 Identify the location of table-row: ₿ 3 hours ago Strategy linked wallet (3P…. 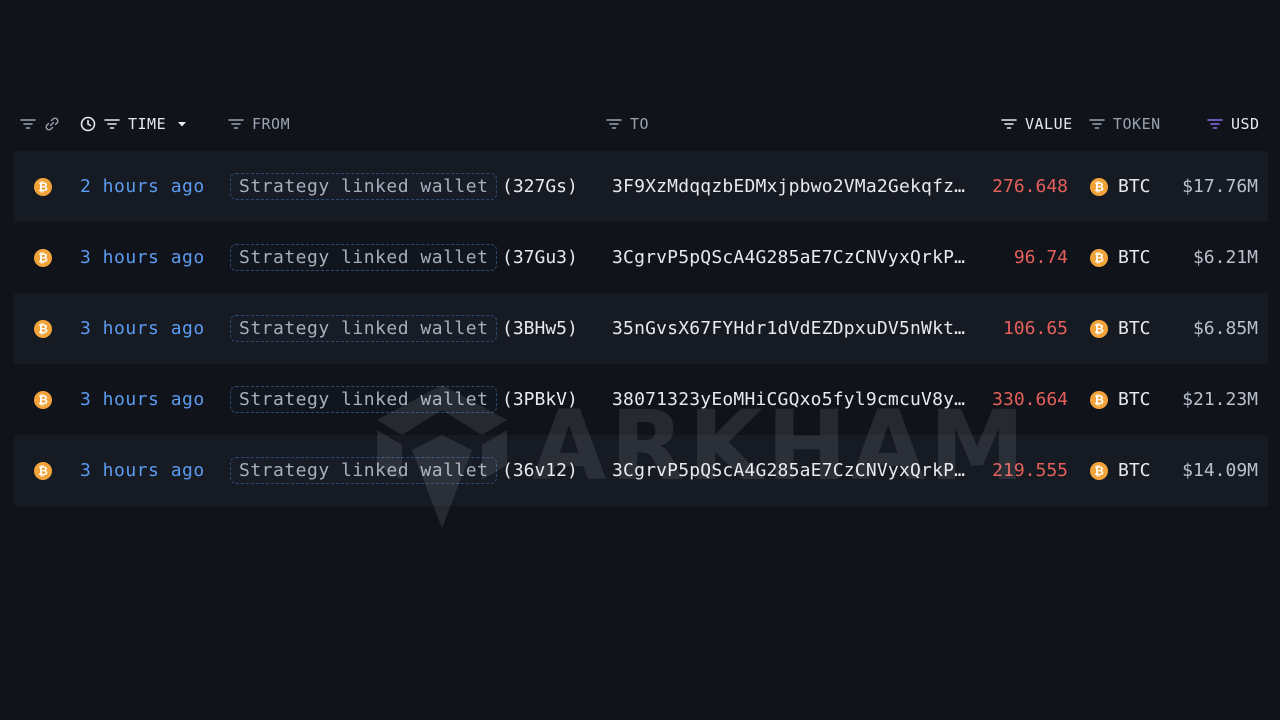
(641, 399).